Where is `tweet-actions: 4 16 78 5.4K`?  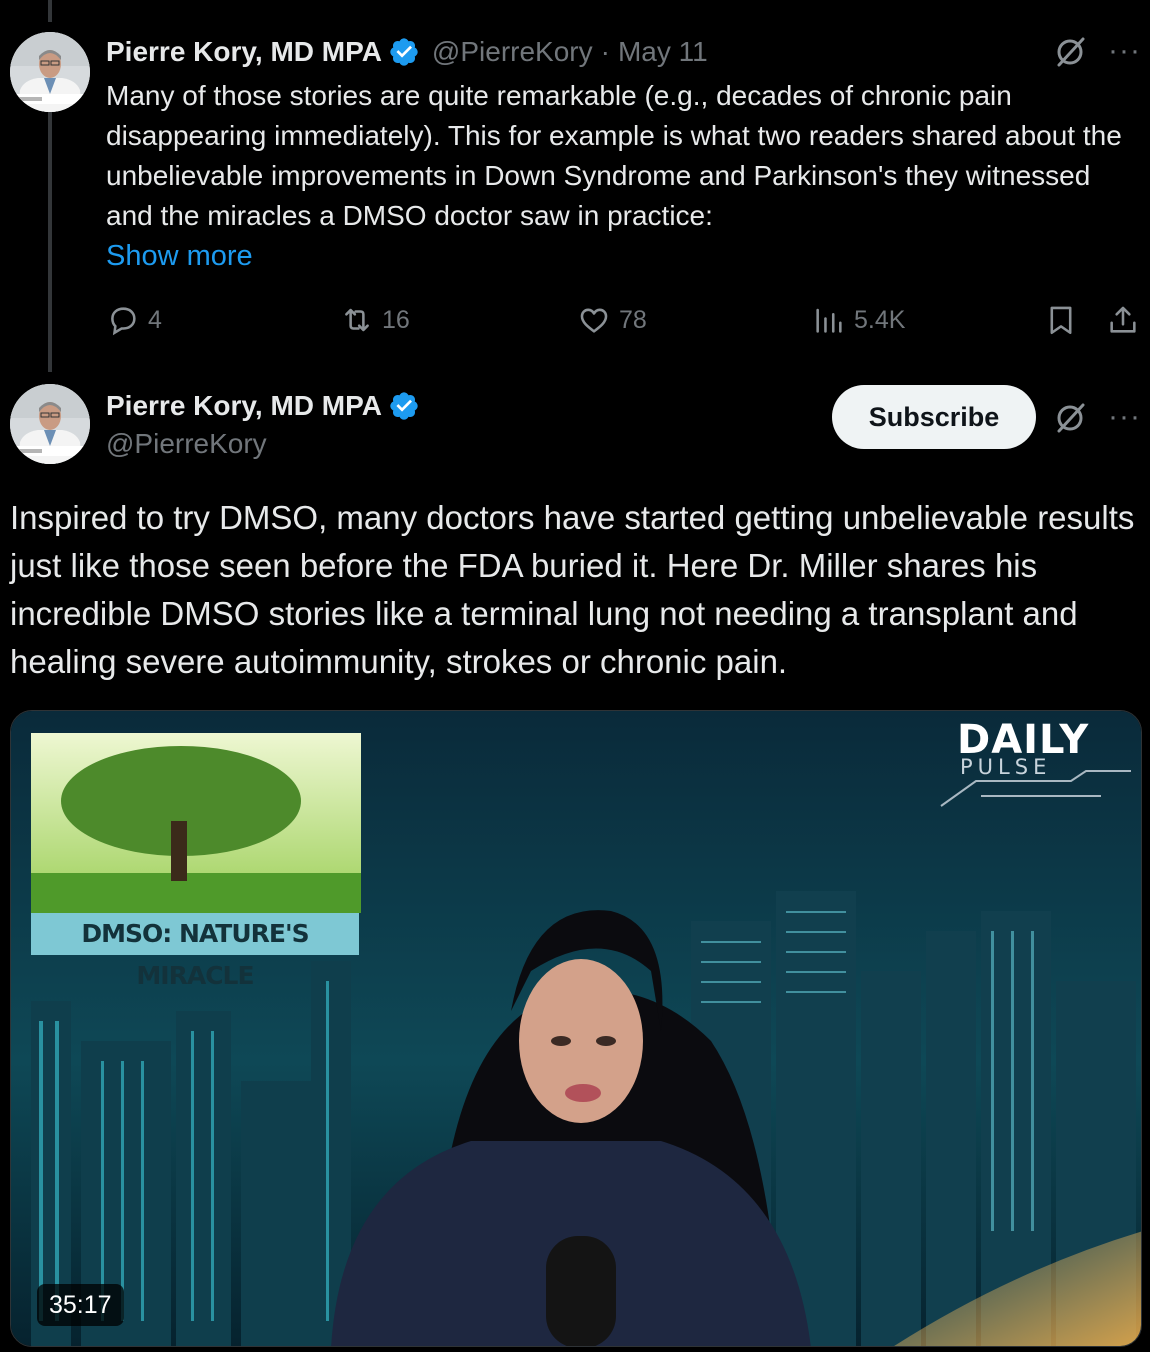 tweet-actions: 4 16 78 5.4K is located at coordinates (575, 320).